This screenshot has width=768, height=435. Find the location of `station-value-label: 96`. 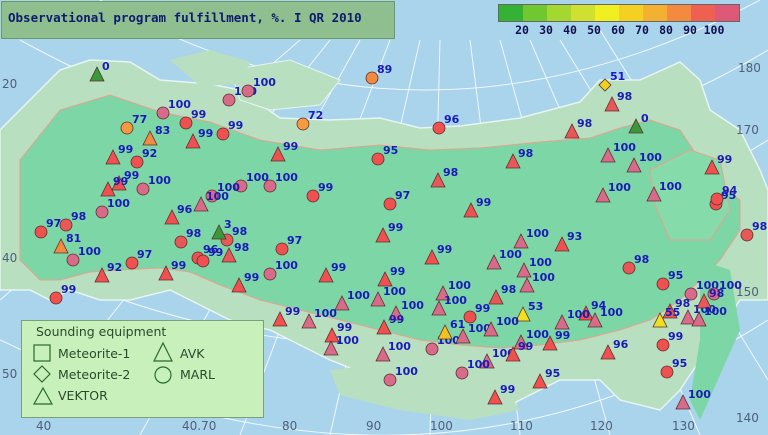

station-value-label: 96 is located at coordinates (452, 119).